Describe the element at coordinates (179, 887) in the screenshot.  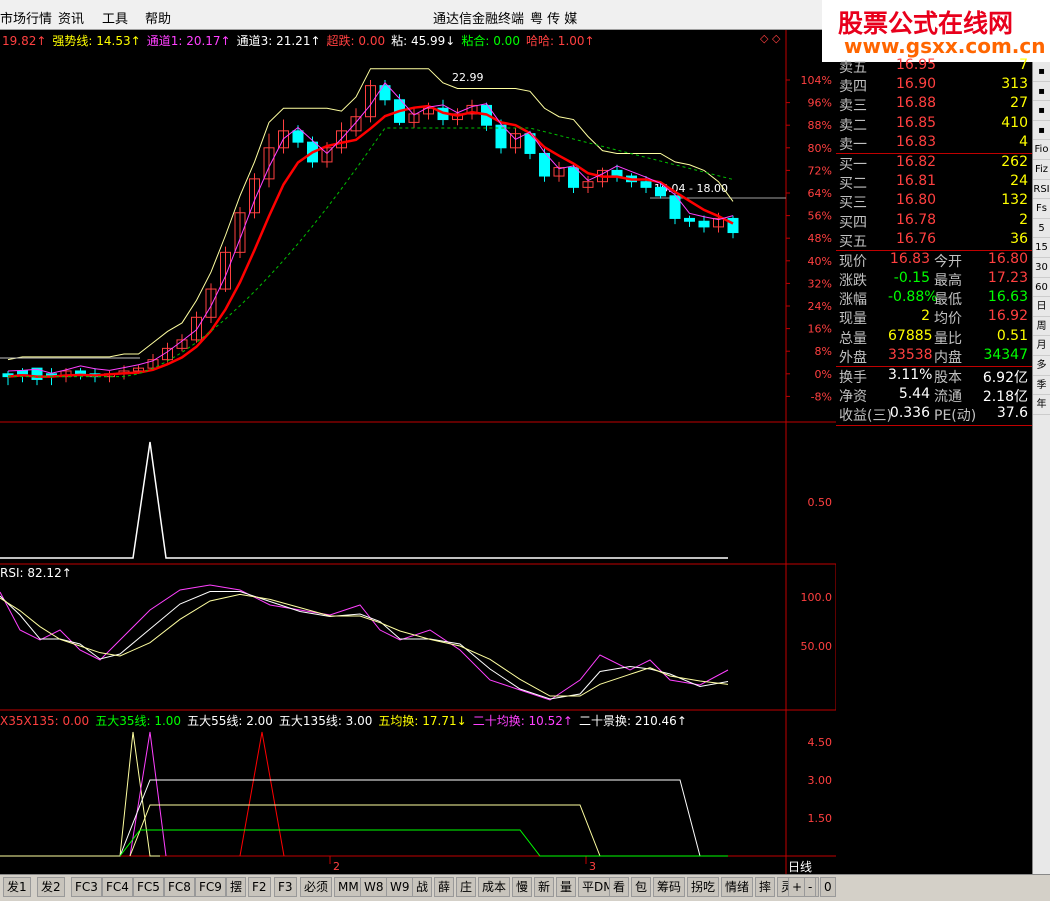
I see `bottom-tab-5: FC8` at that location.